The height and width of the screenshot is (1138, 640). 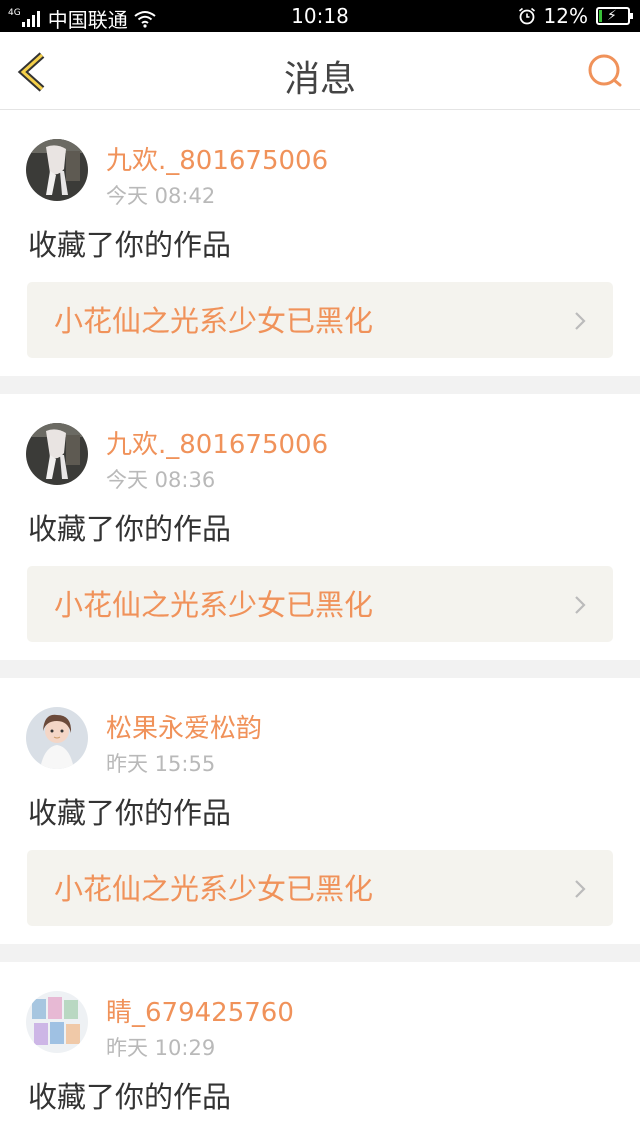 What do you see at coordinates (161, 480) in the screenshot?
I see `timestamp: 今天 08:36` at bounding box center [161, 480].